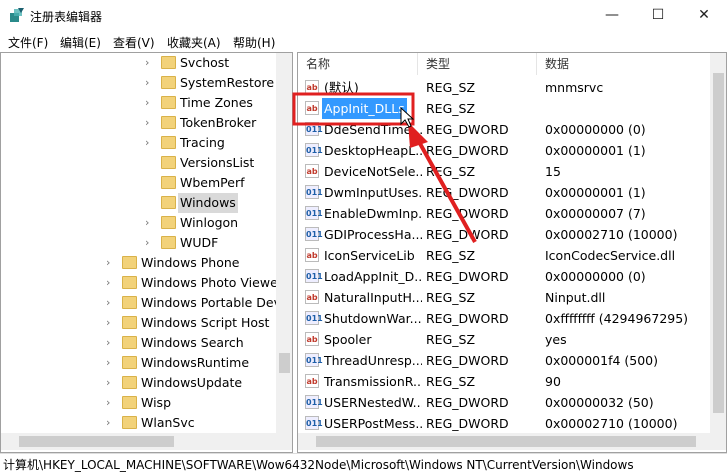 Image resolution: width=727 pixels, height=476 pixels. What do you see at coordinates (384, 167) in the screenshot?
I see `annotation-overlay` at bounding box center [384, 167].